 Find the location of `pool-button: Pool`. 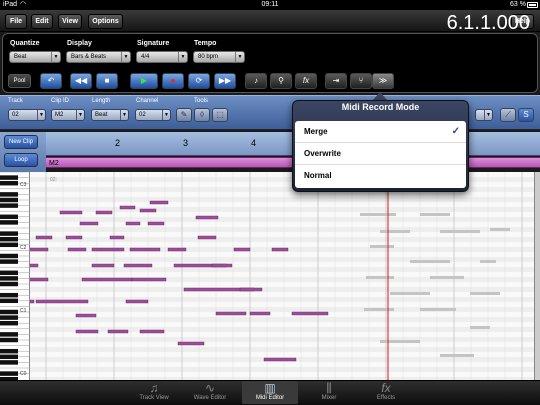

pool-button: Pool is located at coordinates (19, 81).